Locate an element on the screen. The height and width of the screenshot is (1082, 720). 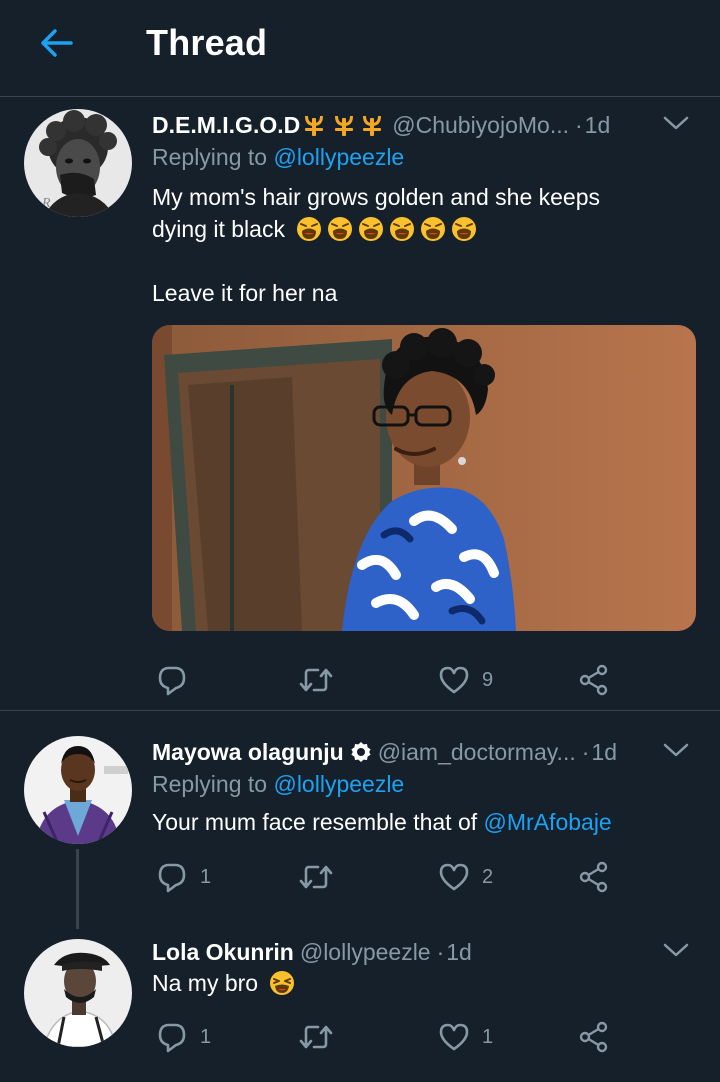
tweet-meta: Mayowa olagunju @iam_doctormay... · 1d is located at coordinates (424, 752).